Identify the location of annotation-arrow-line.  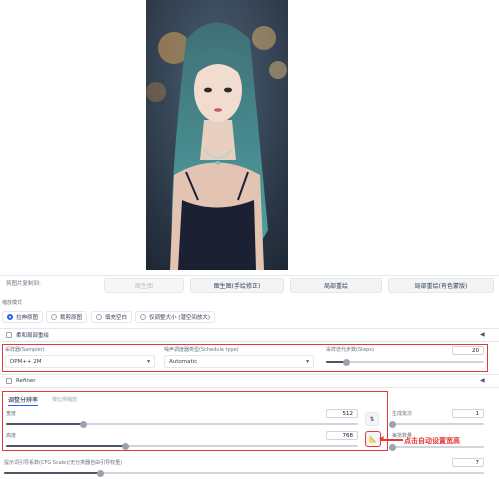
(392, 440).